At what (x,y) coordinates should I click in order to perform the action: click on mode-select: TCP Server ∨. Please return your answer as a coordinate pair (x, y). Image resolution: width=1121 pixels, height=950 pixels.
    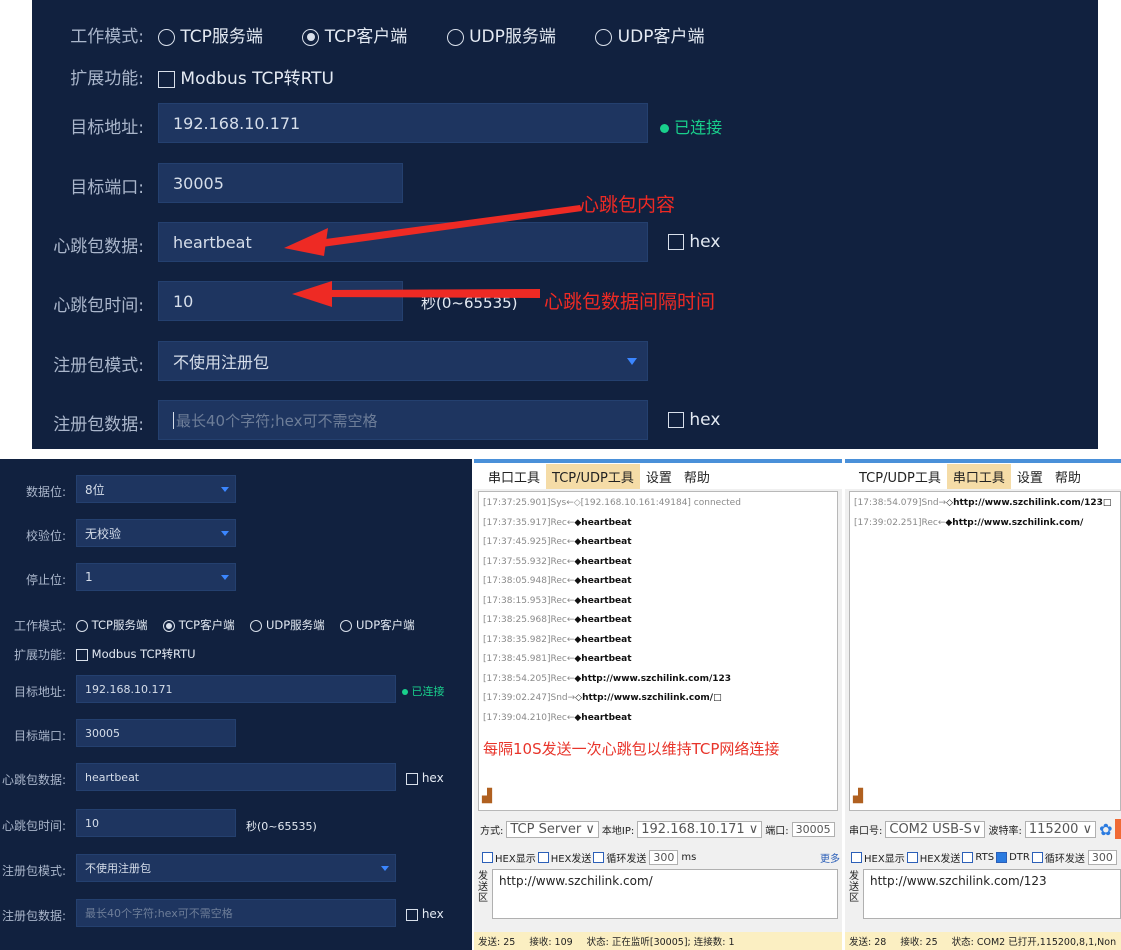
    Looking at the image, I should click on (552, 829).